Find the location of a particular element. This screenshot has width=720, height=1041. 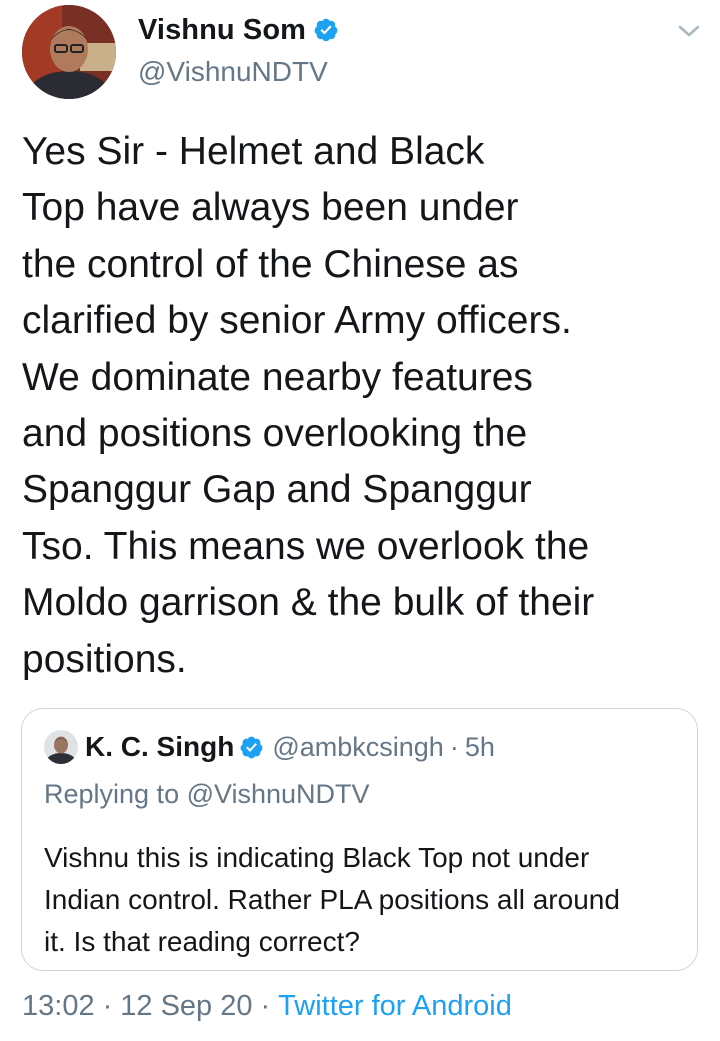

tweet-text-line: Top have always been under is located at coordinates (270, 208).